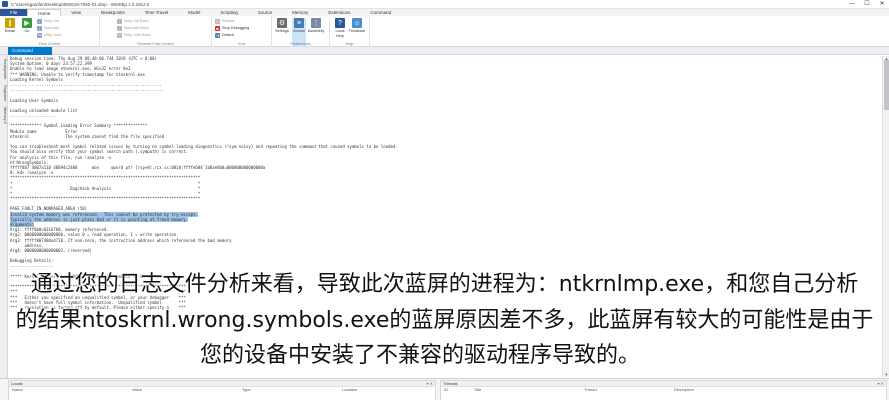 The width and height of the screenshot is (889, 400). What do you see at coordinates (339, 12) in the screenshot?
I see `tab-extensions: Extensions` at bounding box center [339, 12].